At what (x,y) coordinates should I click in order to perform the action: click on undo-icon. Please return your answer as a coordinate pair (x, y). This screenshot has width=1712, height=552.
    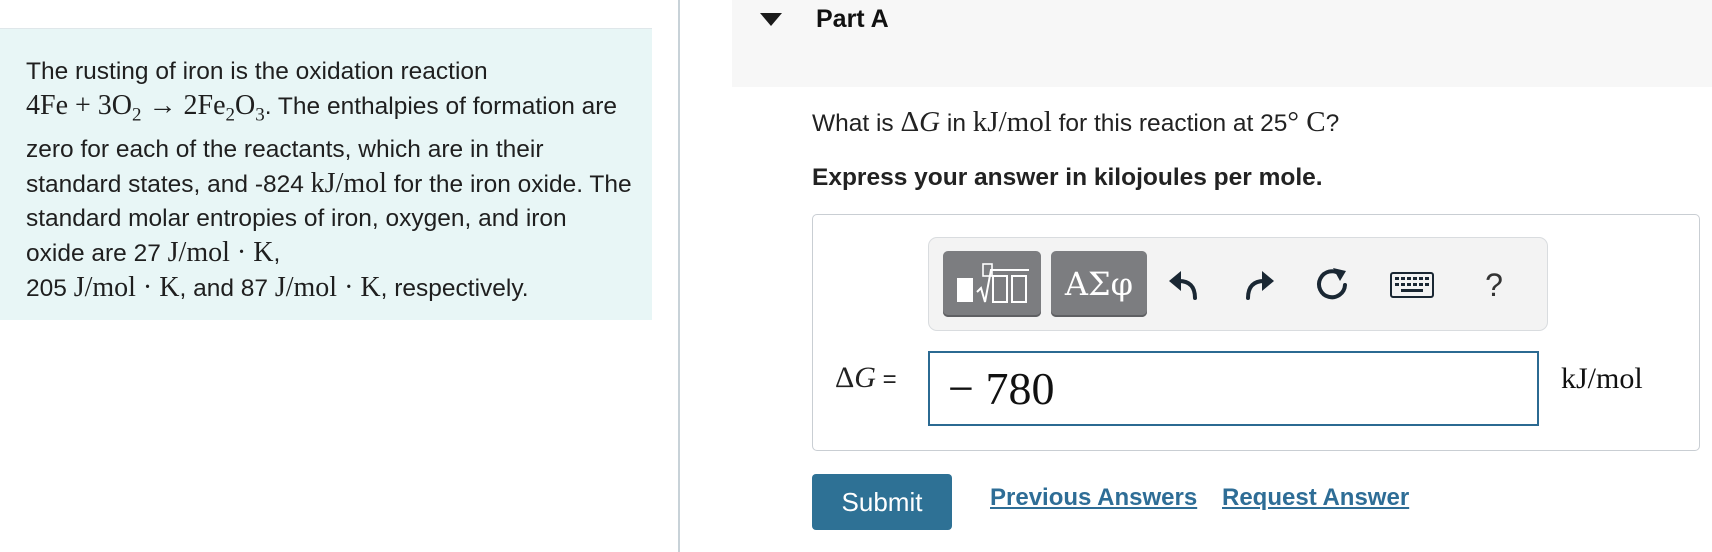
    Looking at the image, I should click on (1183, 285).